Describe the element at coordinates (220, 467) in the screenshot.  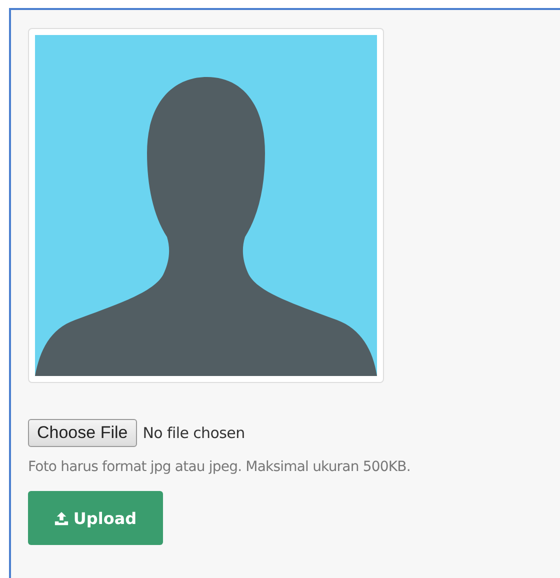
I see `hint-text: Foto harus format jpg atau jpeg. Maksimal ukuran 500KB.` at that location.